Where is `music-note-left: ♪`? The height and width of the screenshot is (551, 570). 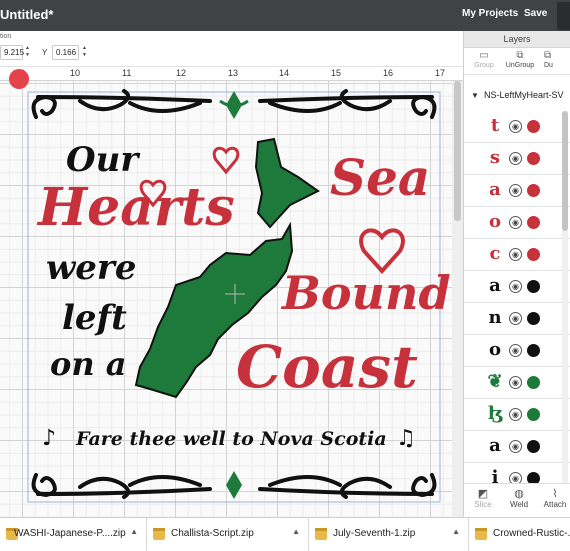
music-note-left: ♪ is located at coordinates (49, 438).